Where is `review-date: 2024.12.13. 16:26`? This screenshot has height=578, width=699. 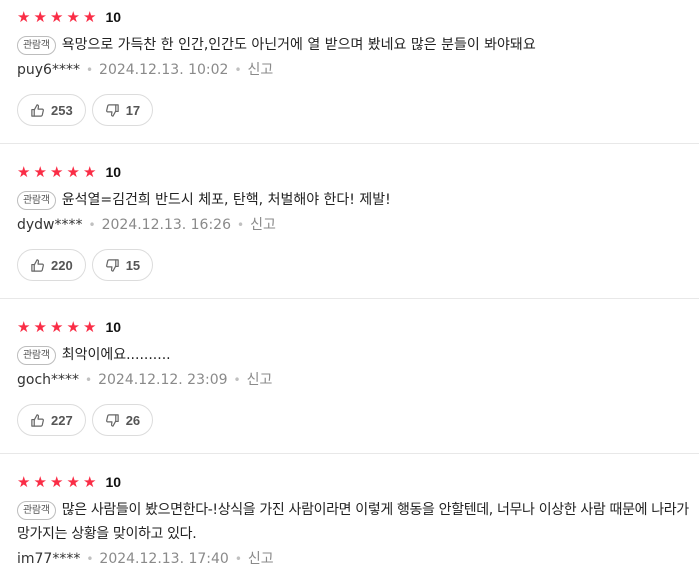
review-date: 2024.12.13. 16:26 is located at coordinates (166, 225).